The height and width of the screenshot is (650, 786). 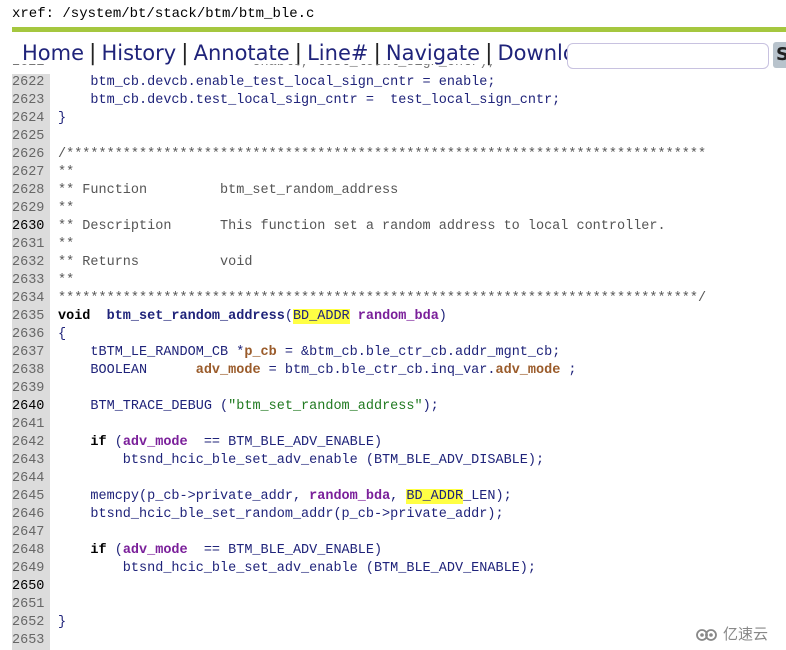 What do you see at coordinates (31, 533) in the screenshot?
I see `line-number: 2647` at bounding box center [31, 533].